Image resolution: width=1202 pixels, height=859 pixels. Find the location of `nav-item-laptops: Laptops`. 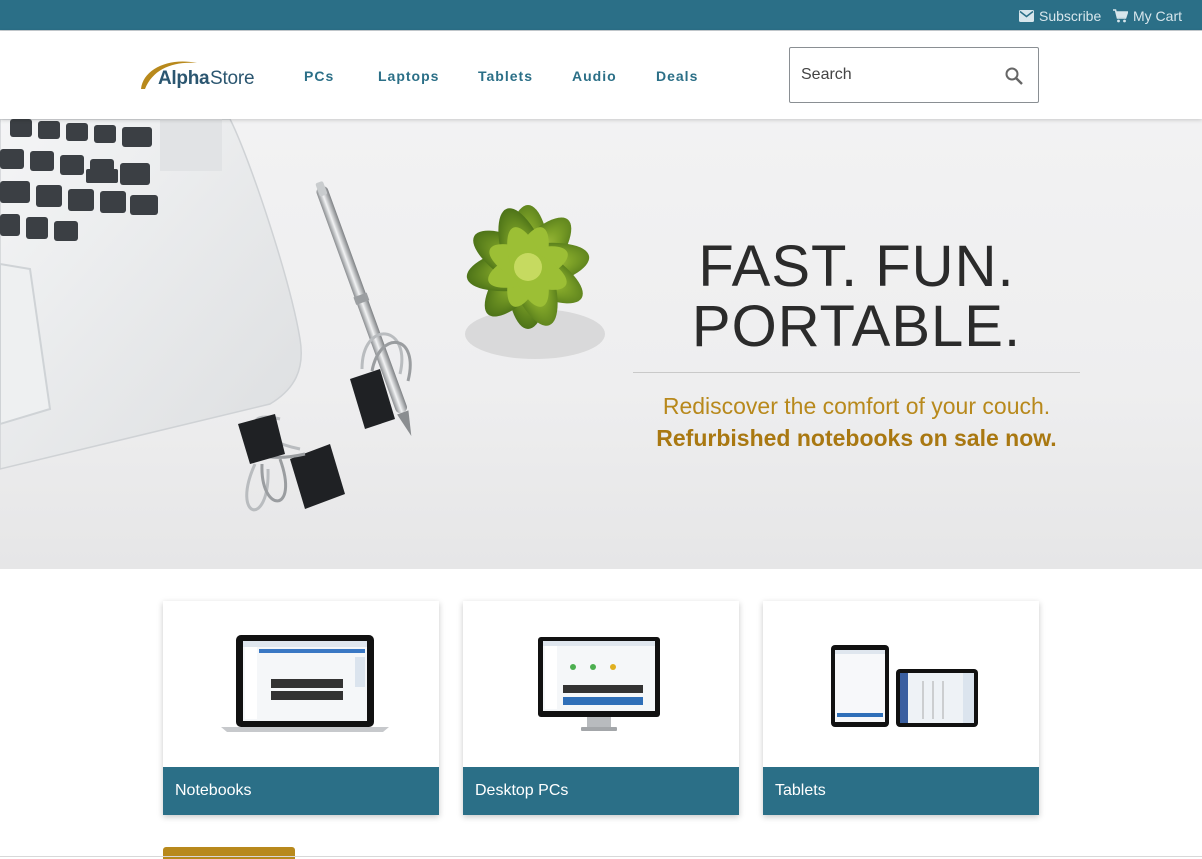

nav-item-laptops: Laptops is located at coordinates (408, 76).